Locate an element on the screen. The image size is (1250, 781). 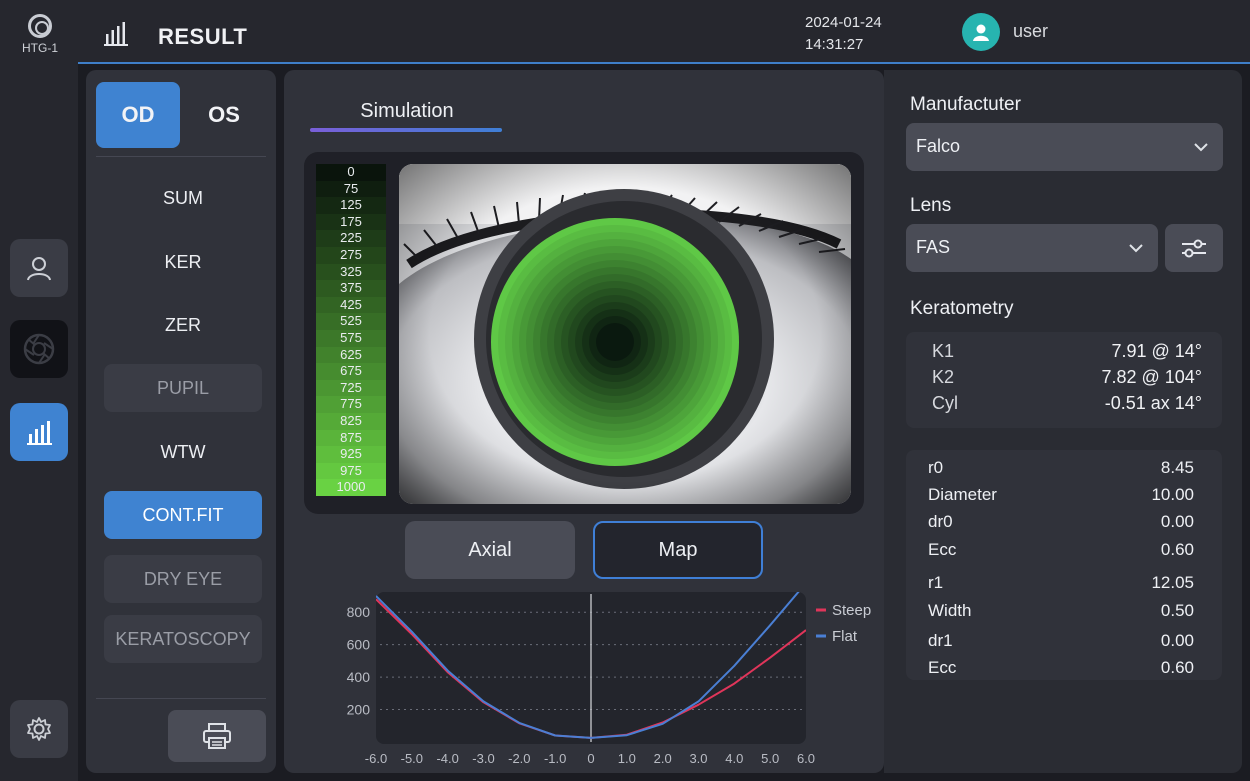
printer-icon is located at coordinates (217, 736).